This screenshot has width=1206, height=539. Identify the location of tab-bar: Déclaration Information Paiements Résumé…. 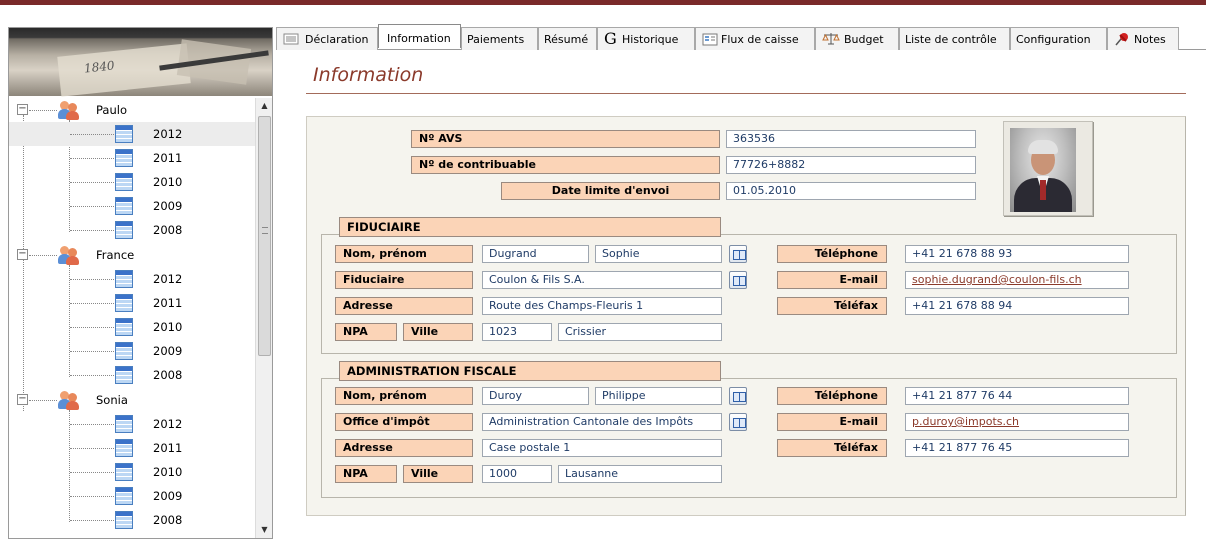
(741, 37).